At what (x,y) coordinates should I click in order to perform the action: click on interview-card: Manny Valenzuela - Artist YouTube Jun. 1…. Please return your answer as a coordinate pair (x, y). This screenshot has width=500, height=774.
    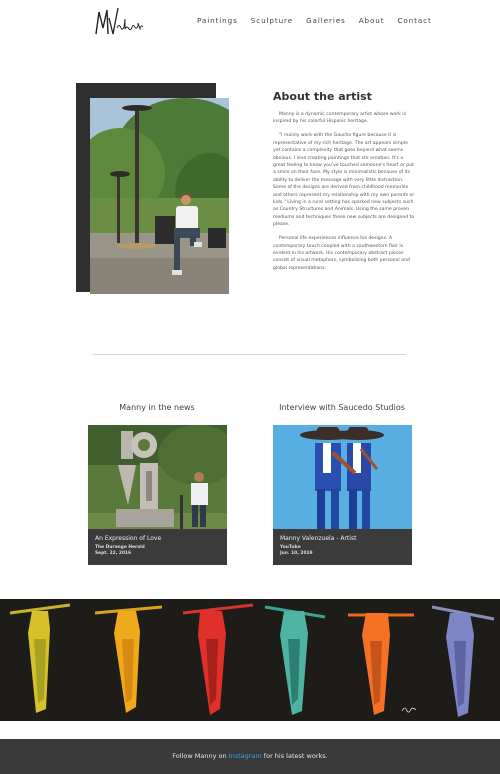
    Looking at the image, I should click on (342, 495).